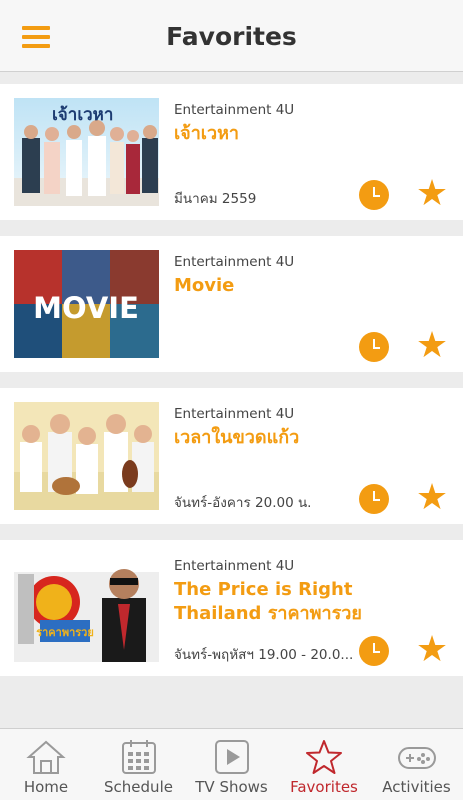  What do you see at coordinates (416, 787) in the screenshot?
I see `tab-label: Activities` at bounding box center [416, 787].